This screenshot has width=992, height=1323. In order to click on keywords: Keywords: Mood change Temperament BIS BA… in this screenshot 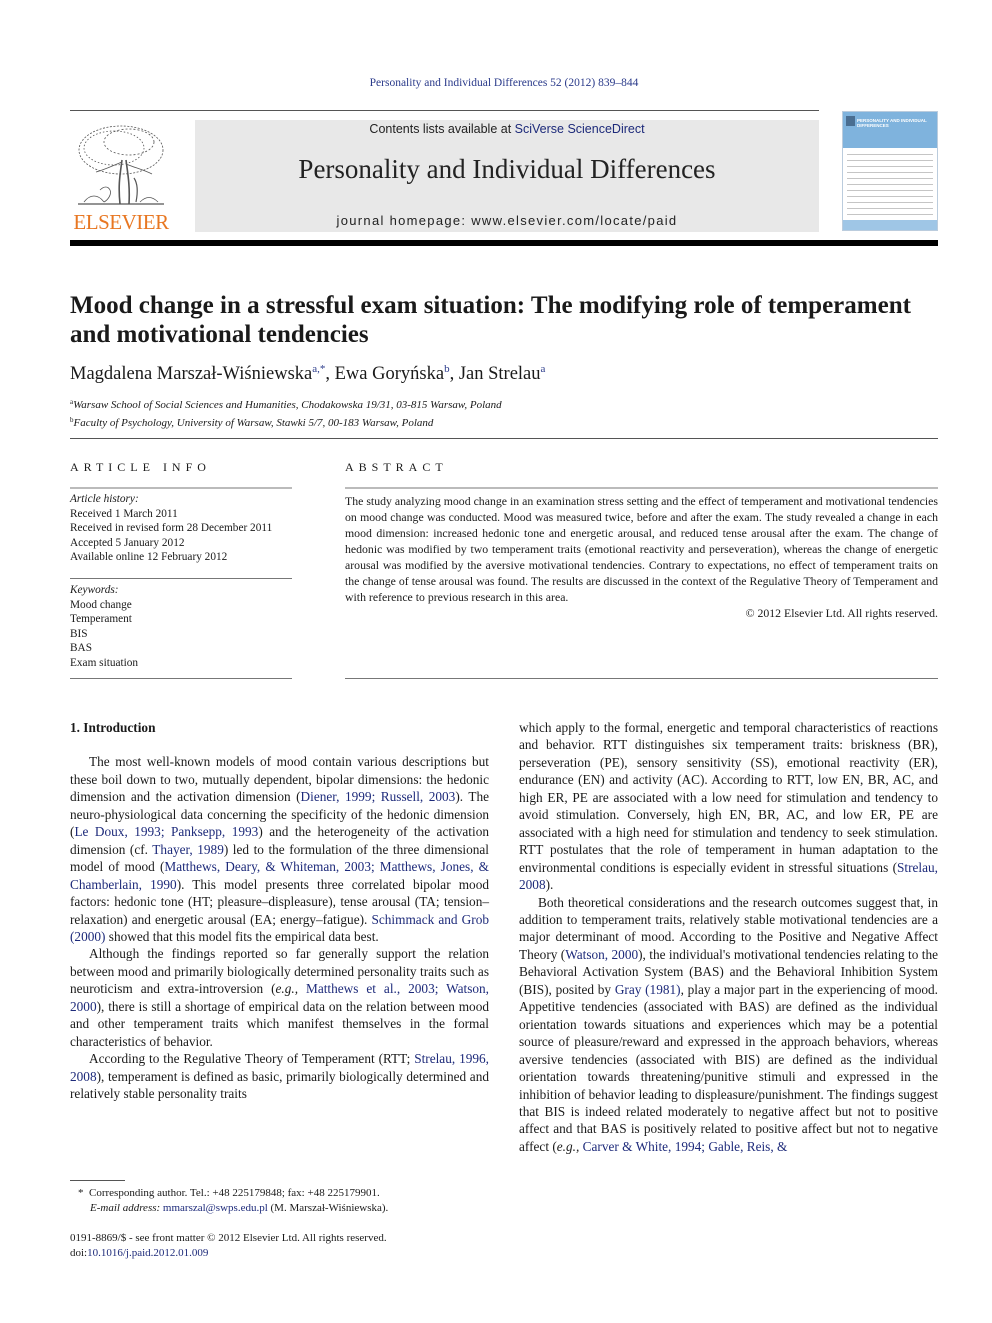, I will do `click(185, 627)`.